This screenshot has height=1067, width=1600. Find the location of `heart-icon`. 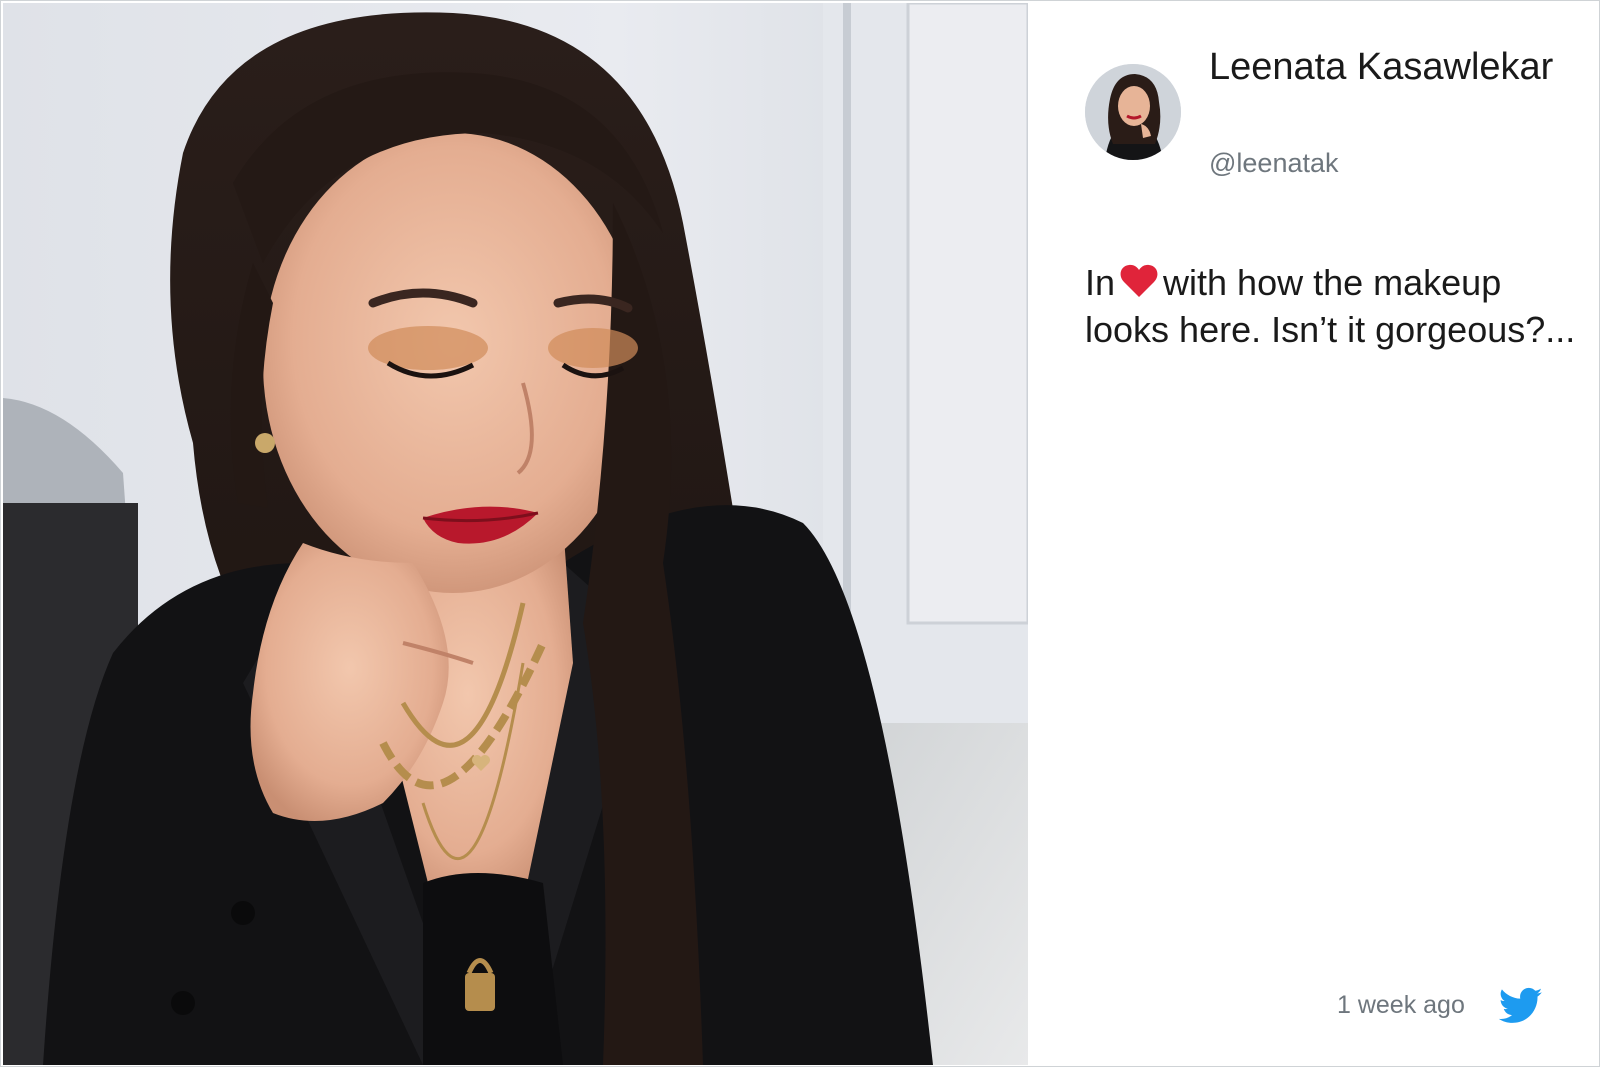

heart-icon is located at coordinates (1139, 280).